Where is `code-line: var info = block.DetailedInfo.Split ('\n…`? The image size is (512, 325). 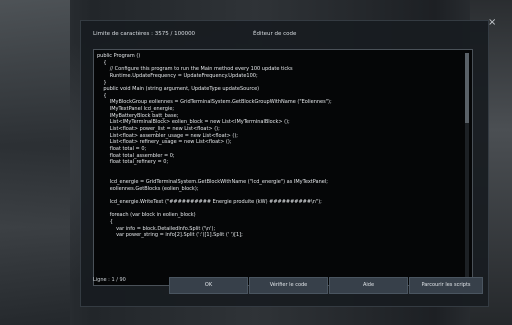
code-line: var info = block.DetailedInfo.Split ('\n… is located at coordinates (284, 229).